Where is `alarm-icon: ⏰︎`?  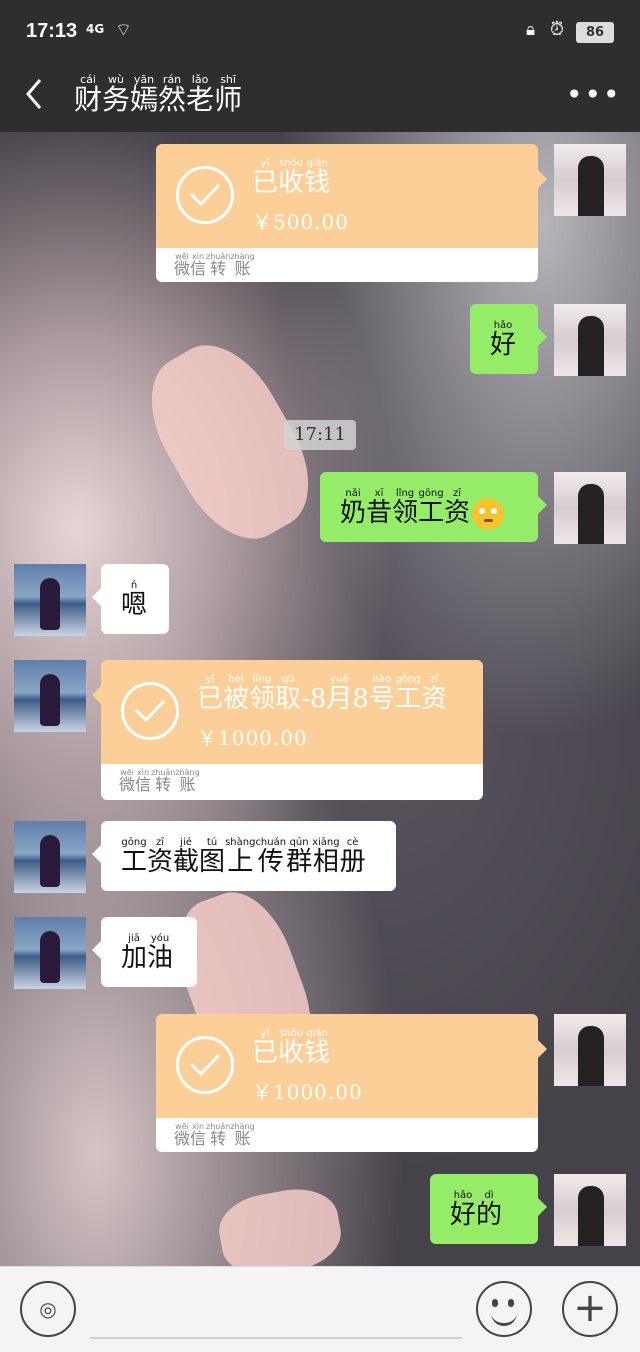 alarm-icon: ⏰︎ is located at coordinates (557, 29).